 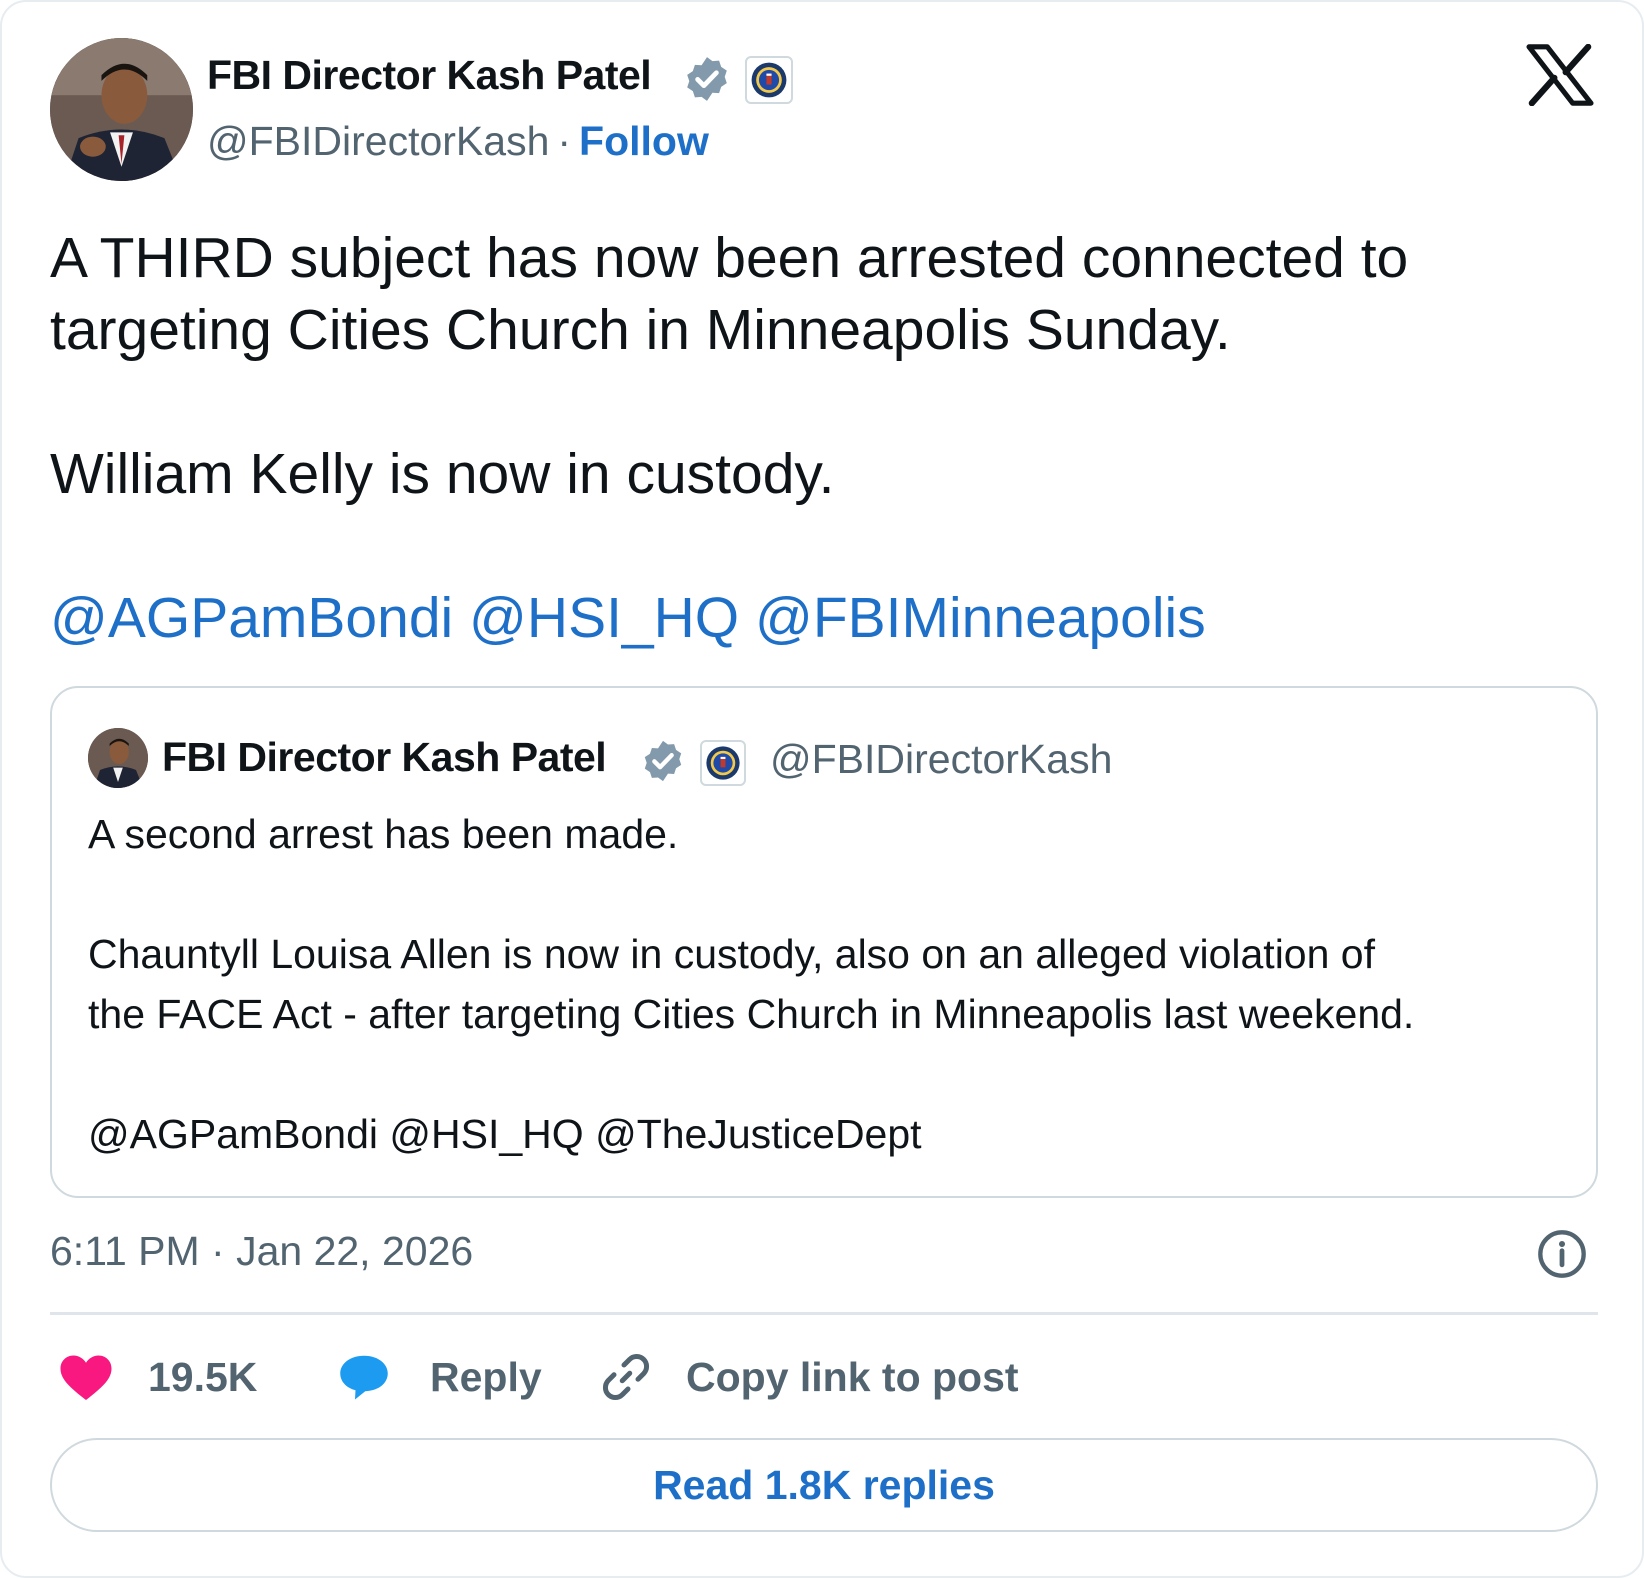 I want to click on quote-author-handle: @FBIDirectorKash, so click(x=941, y=759).